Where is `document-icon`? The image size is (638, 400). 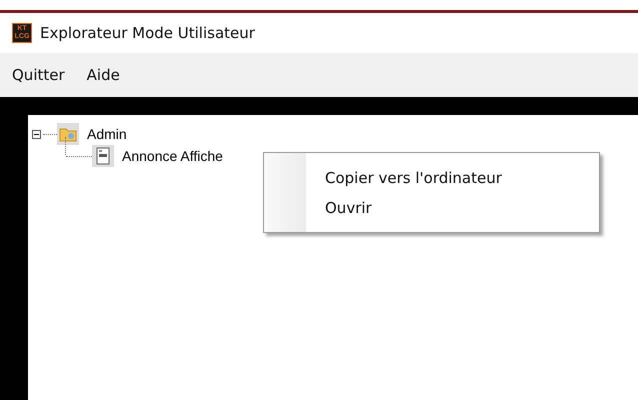
document-icon is located at coordinates (103, 156).